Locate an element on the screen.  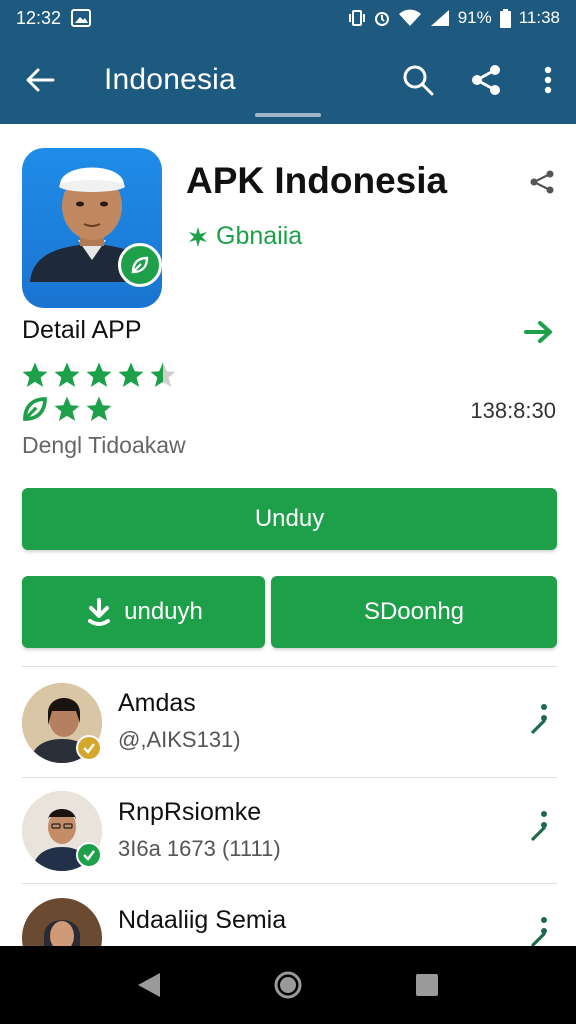
share-button is located at coordinates (486, 80).